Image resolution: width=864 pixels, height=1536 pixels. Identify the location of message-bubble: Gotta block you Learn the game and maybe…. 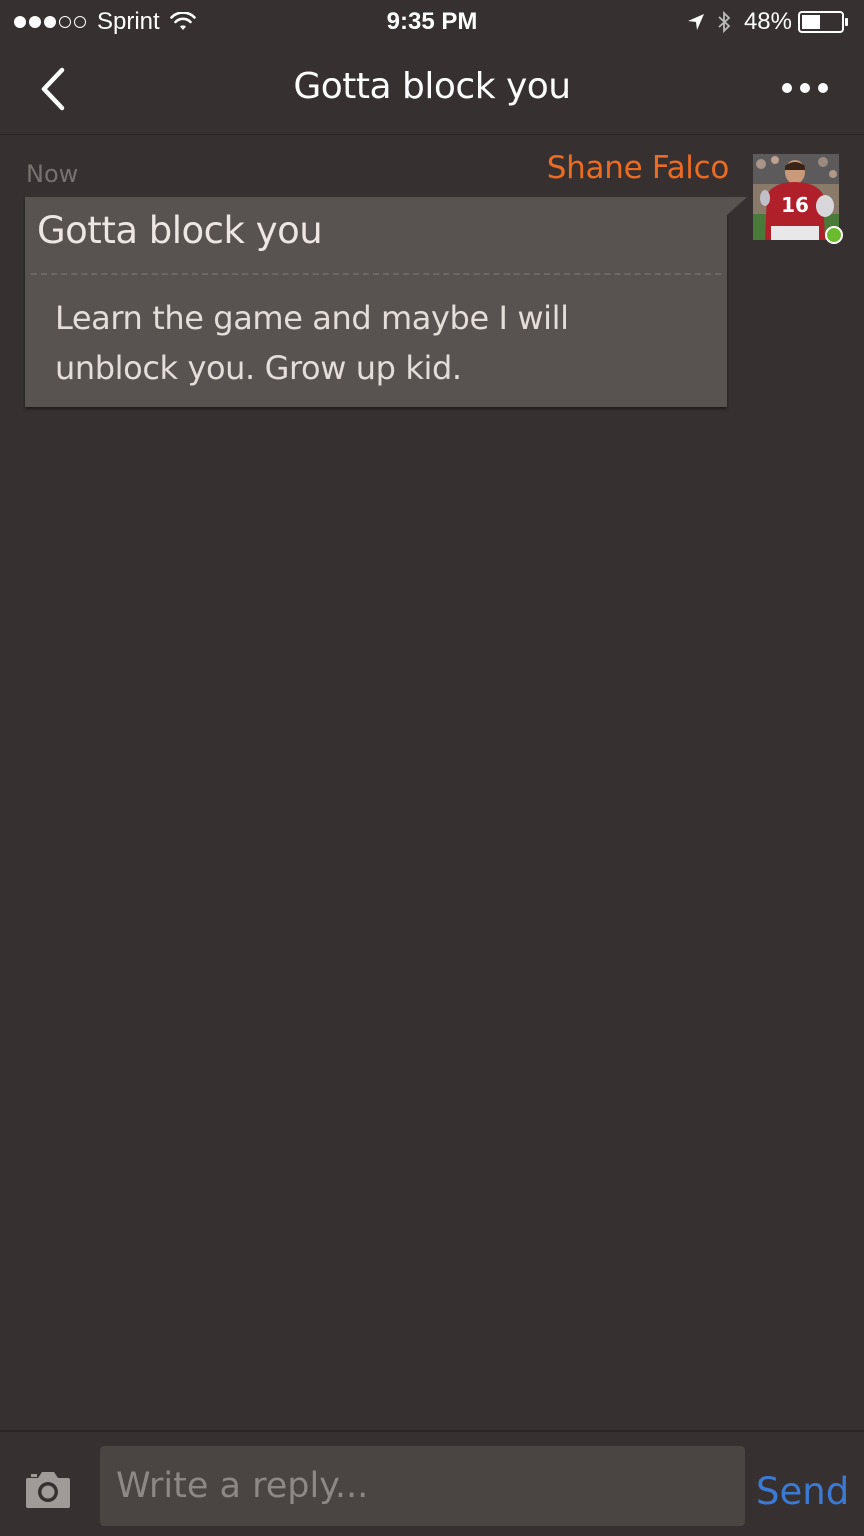
(376, 302).